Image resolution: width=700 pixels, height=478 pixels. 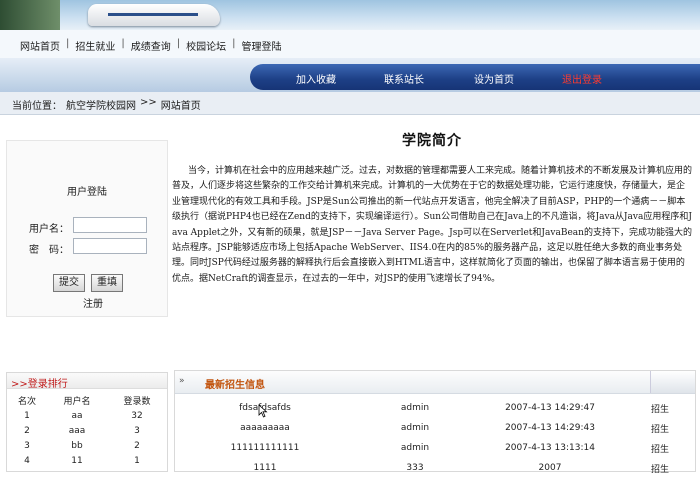 What do you see at coordinates (77, 402) in the screenshot?
I see `ranking-header-user: 用户名` at bounding box center [77, 402].